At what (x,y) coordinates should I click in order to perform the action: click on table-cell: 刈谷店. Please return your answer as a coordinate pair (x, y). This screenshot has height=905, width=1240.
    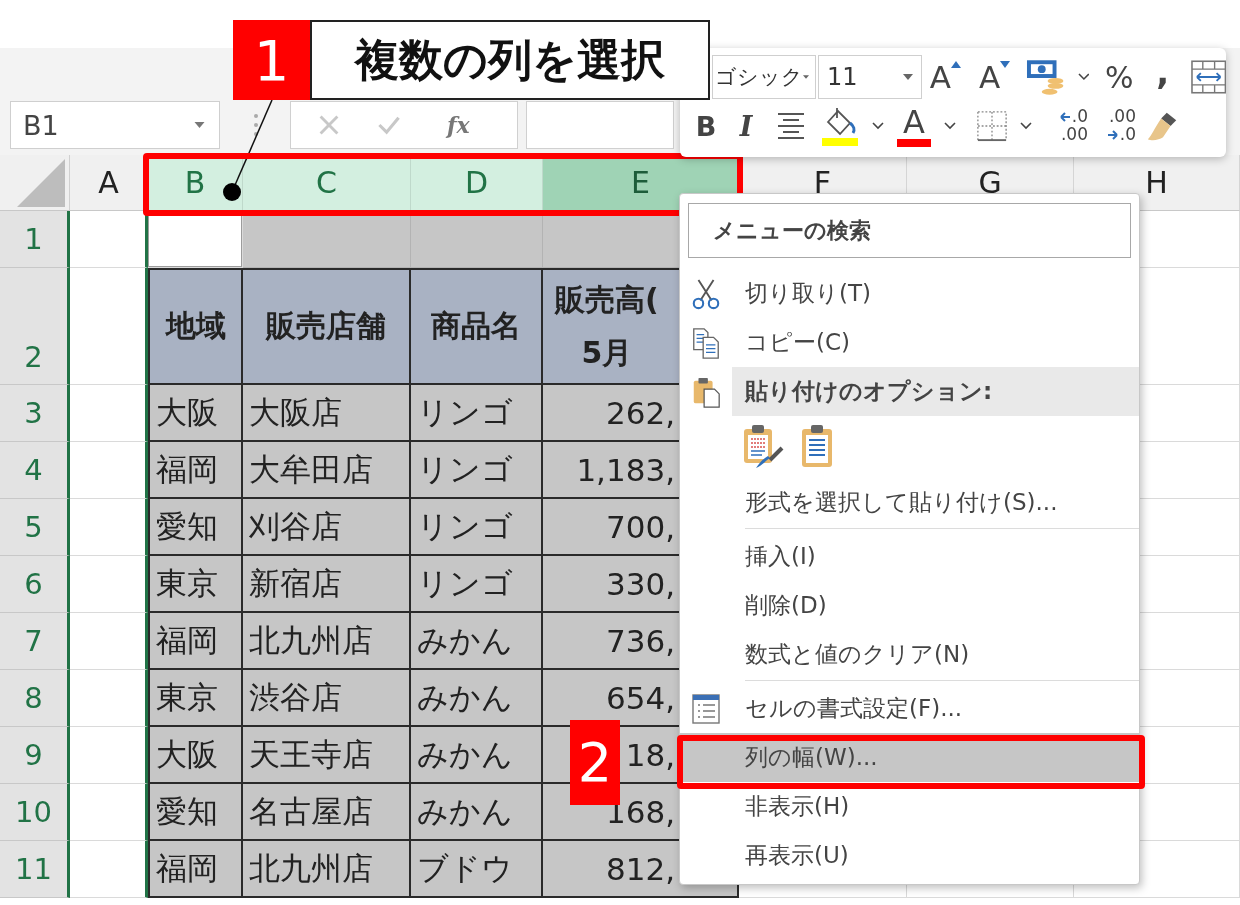
    Looking at the image, I should click on (327, 527).